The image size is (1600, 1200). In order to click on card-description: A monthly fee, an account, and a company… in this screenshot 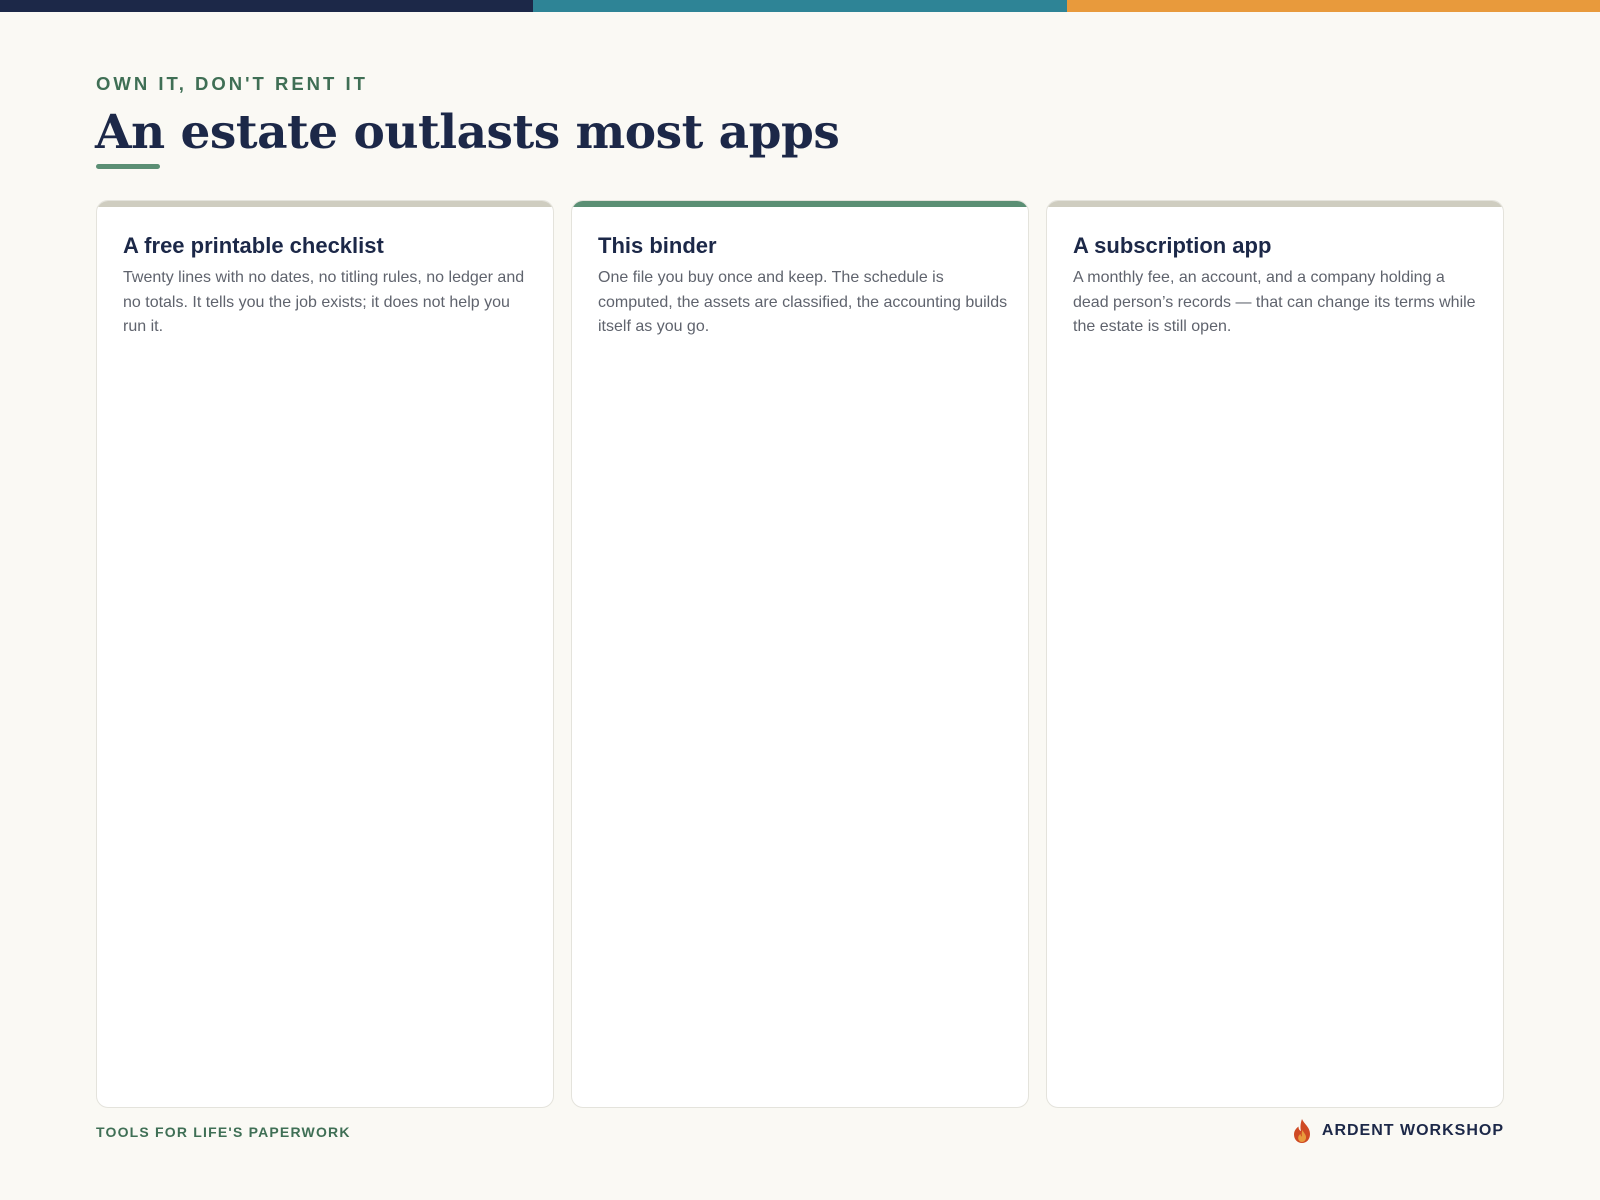, I will do `click(1274, 302)`.